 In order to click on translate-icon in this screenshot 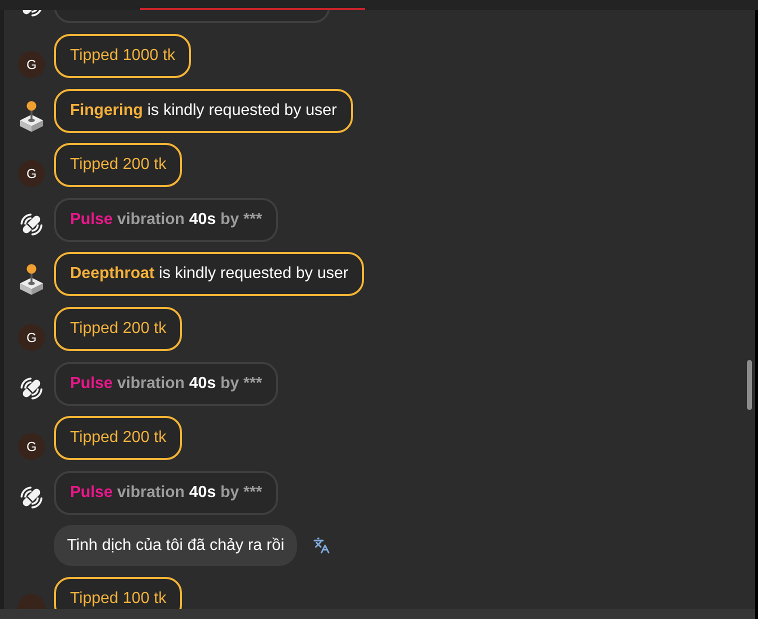, I will do `click(321, 545)`.